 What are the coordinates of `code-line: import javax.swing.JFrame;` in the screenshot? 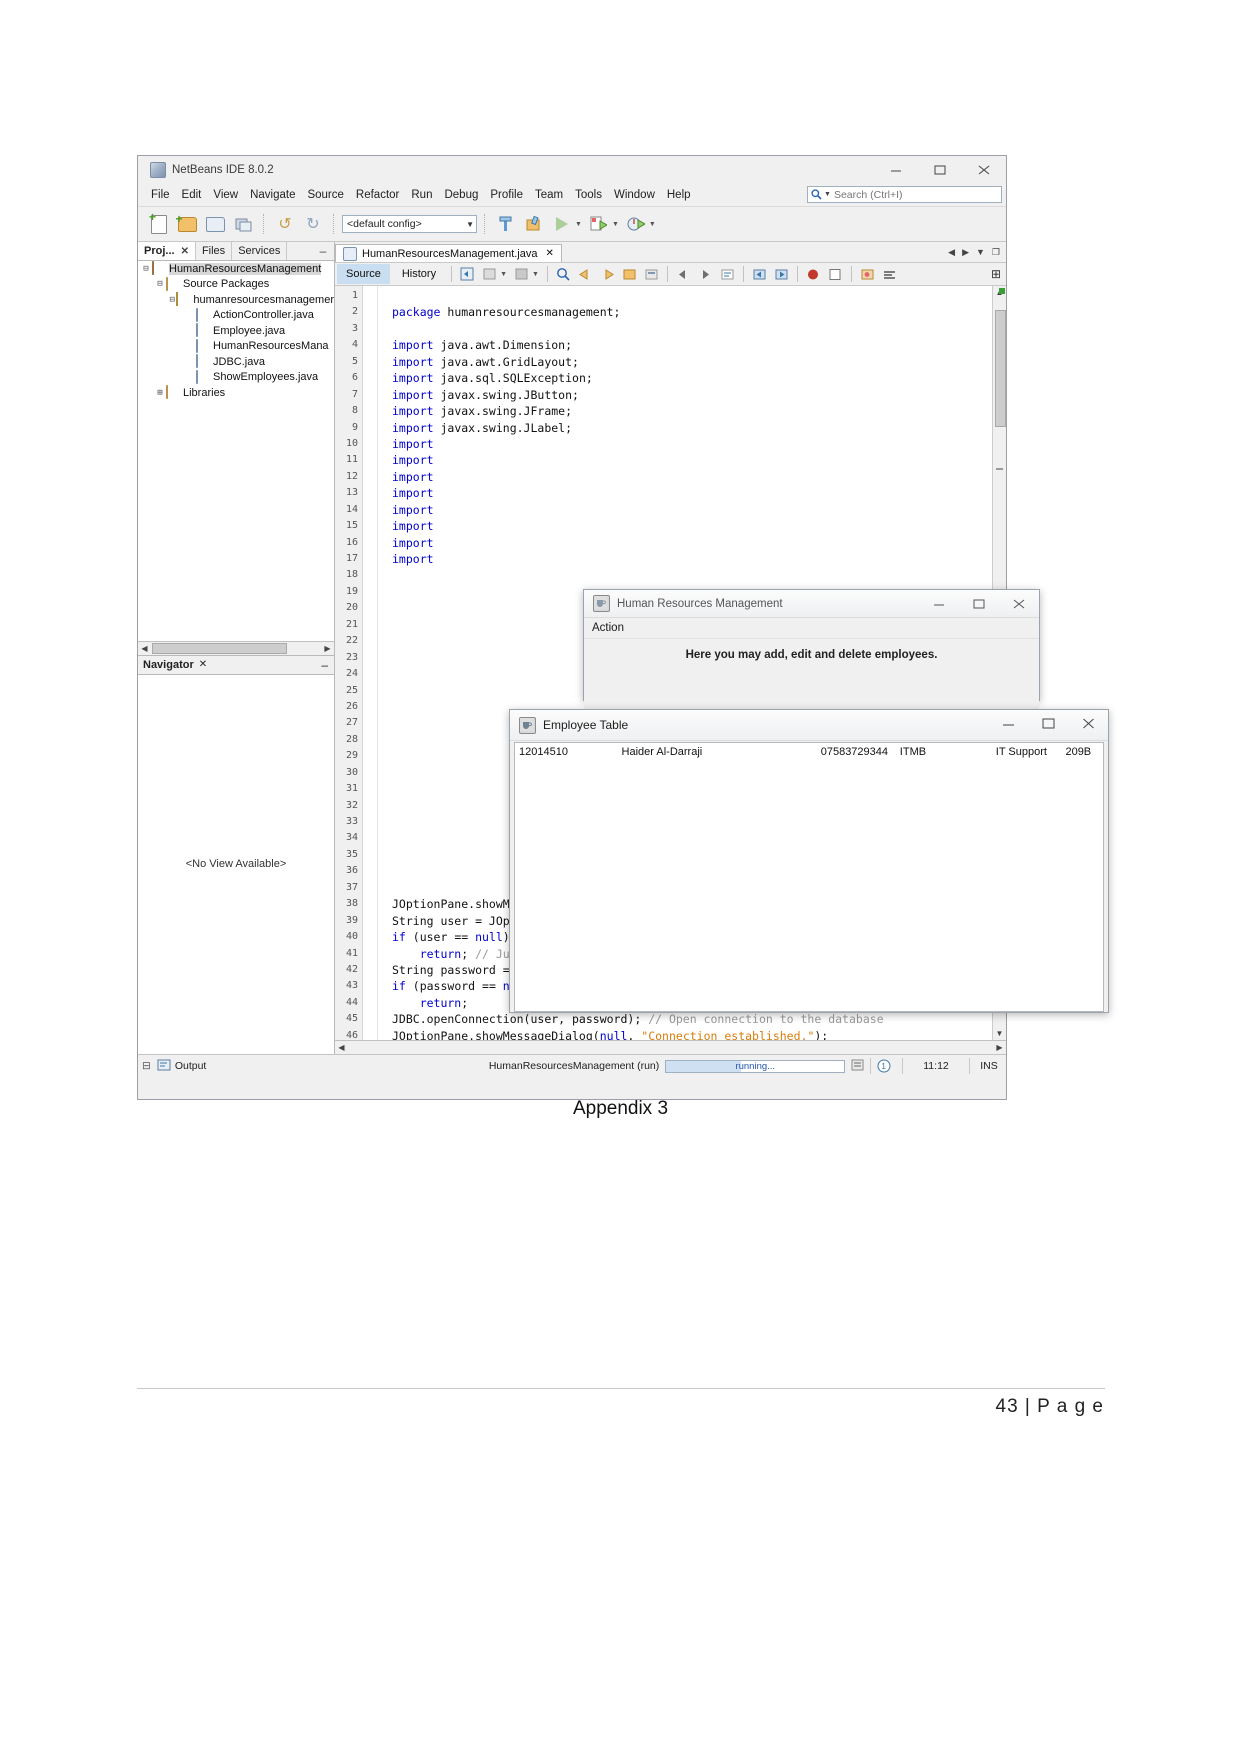 It's located at (685, 411).